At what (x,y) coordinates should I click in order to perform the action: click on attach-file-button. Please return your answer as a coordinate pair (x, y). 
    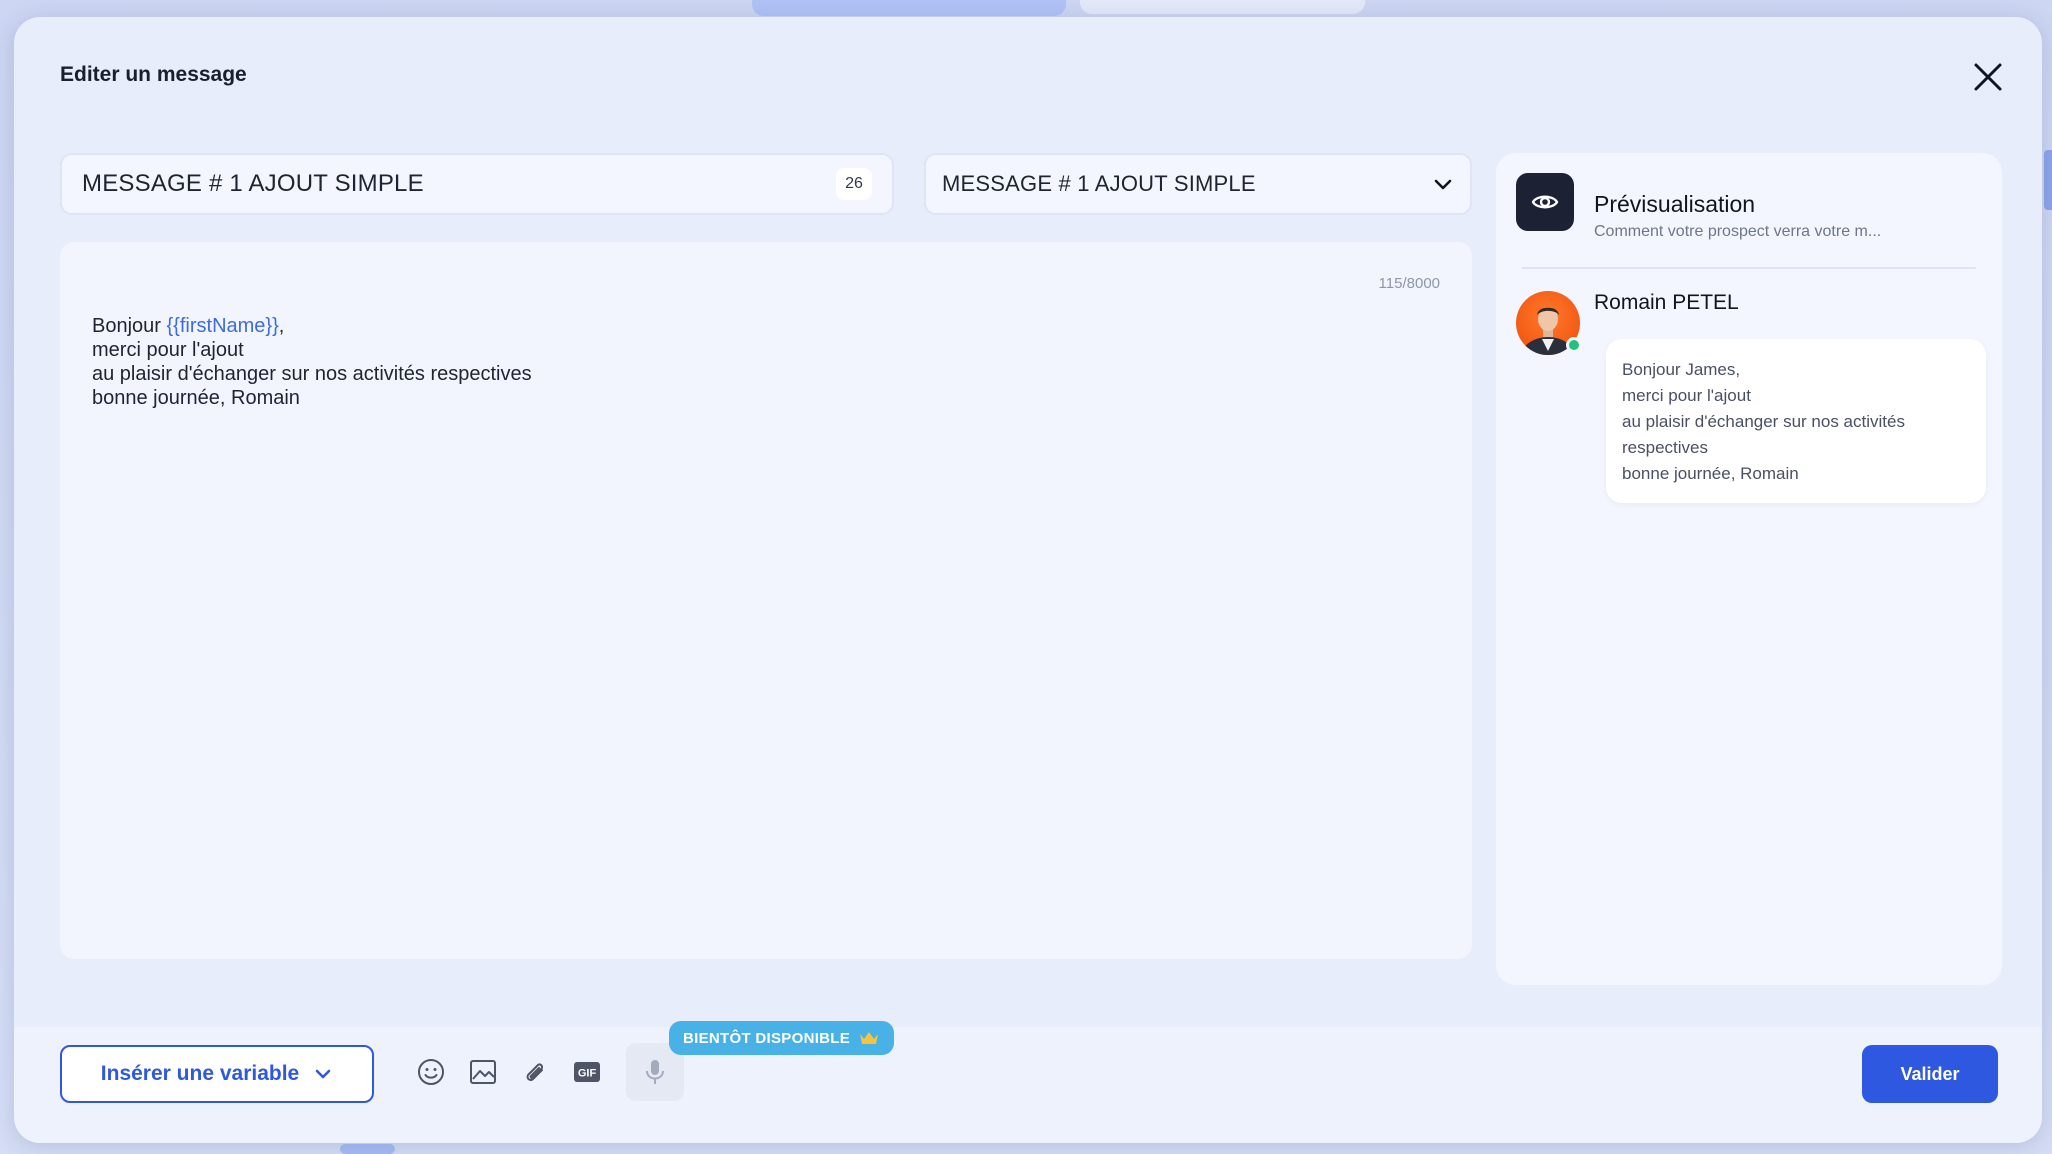
    Looking at the image, I should click on (535, 1072).